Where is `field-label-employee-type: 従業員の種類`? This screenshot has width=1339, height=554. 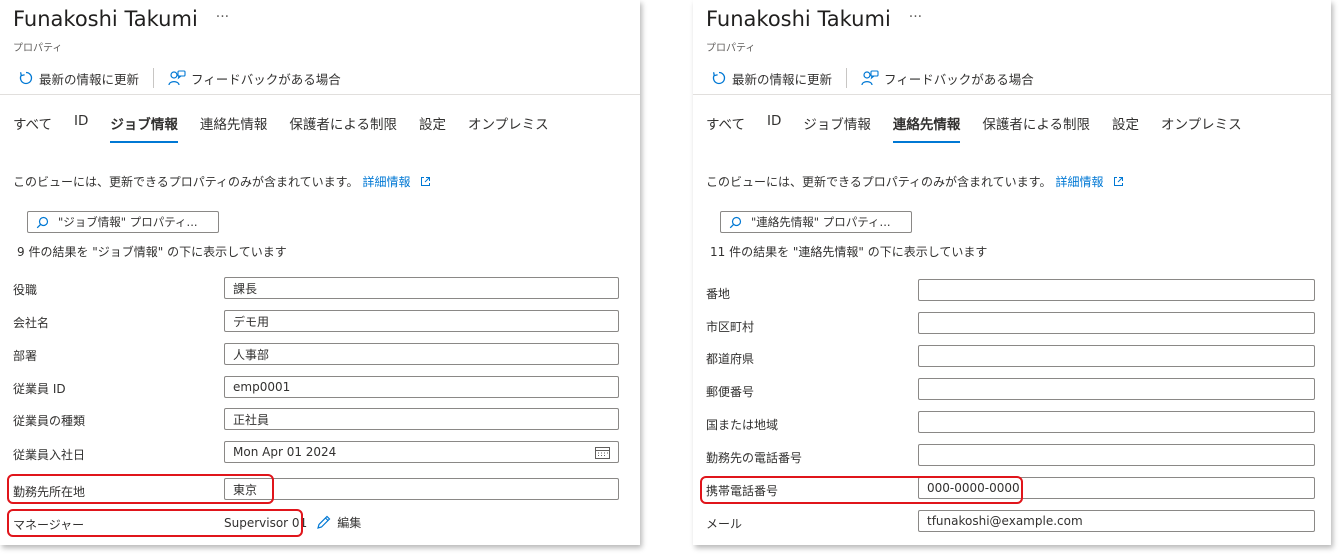
field-label-employee-type: 従業員の種類 is located at coordinates (49, 421).